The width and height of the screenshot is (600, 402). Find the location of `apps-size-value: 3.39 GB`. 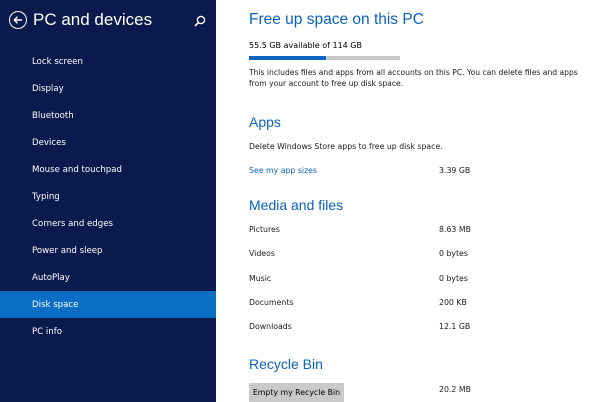

apps-size-value: 3.39 GB is located at coordinates (455, 170).